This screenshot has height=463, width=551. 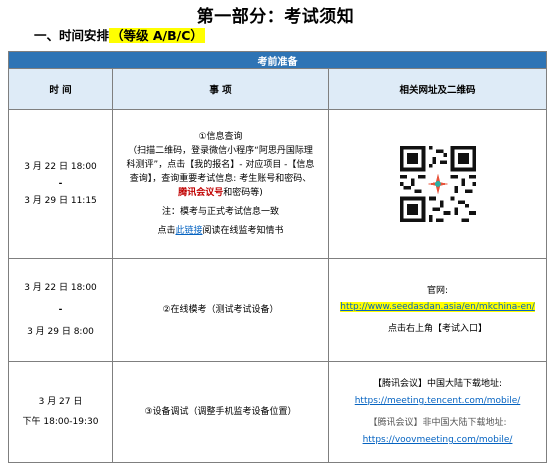 What do you see at coordinates (220, 137) in the screenshot?
I see `item-title: ①信息查询` at bounding box center [220, 137].